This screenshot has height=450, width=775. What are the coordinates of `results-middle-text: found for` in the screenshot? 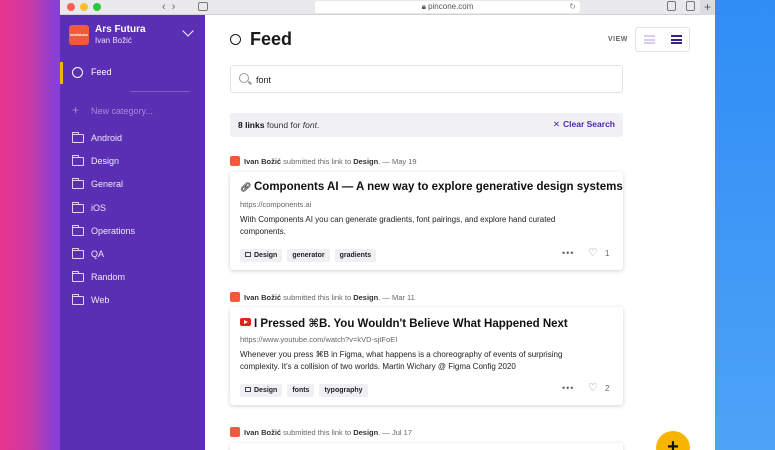 It's located at (283, 125).